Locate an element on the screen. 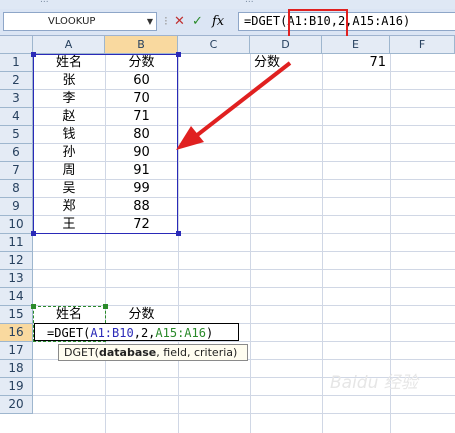  callout-arrow-icon is located at coordinates (234, 105).